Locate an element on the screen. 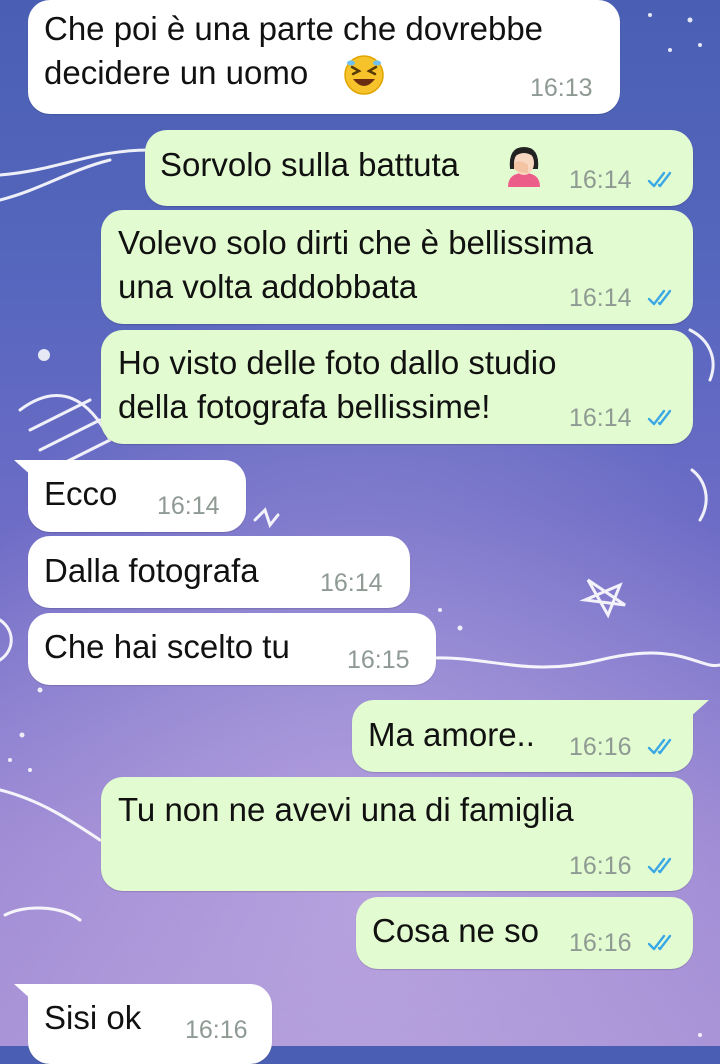 The image size is (720, 1064). message-text: una volta addobbata is located at coordinates (268, 286).